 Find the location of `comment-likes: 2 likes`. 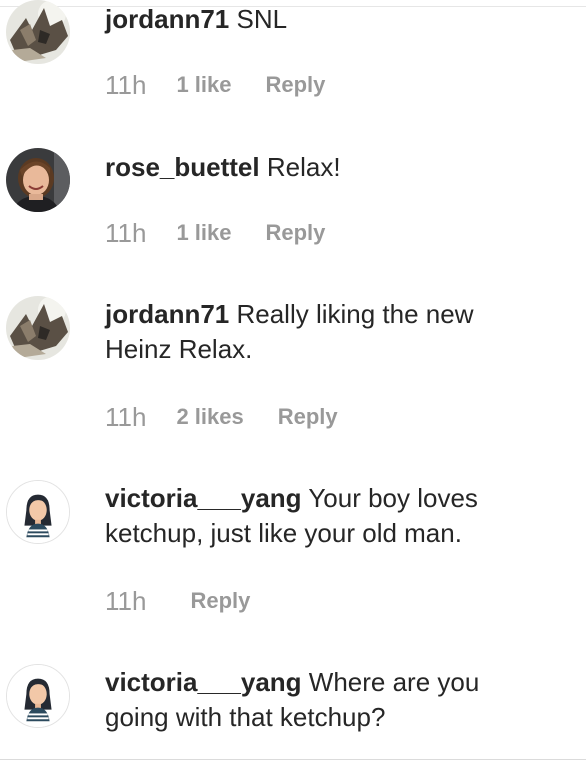

comment-likes: 2 likes is located at coordinates (209, 417).